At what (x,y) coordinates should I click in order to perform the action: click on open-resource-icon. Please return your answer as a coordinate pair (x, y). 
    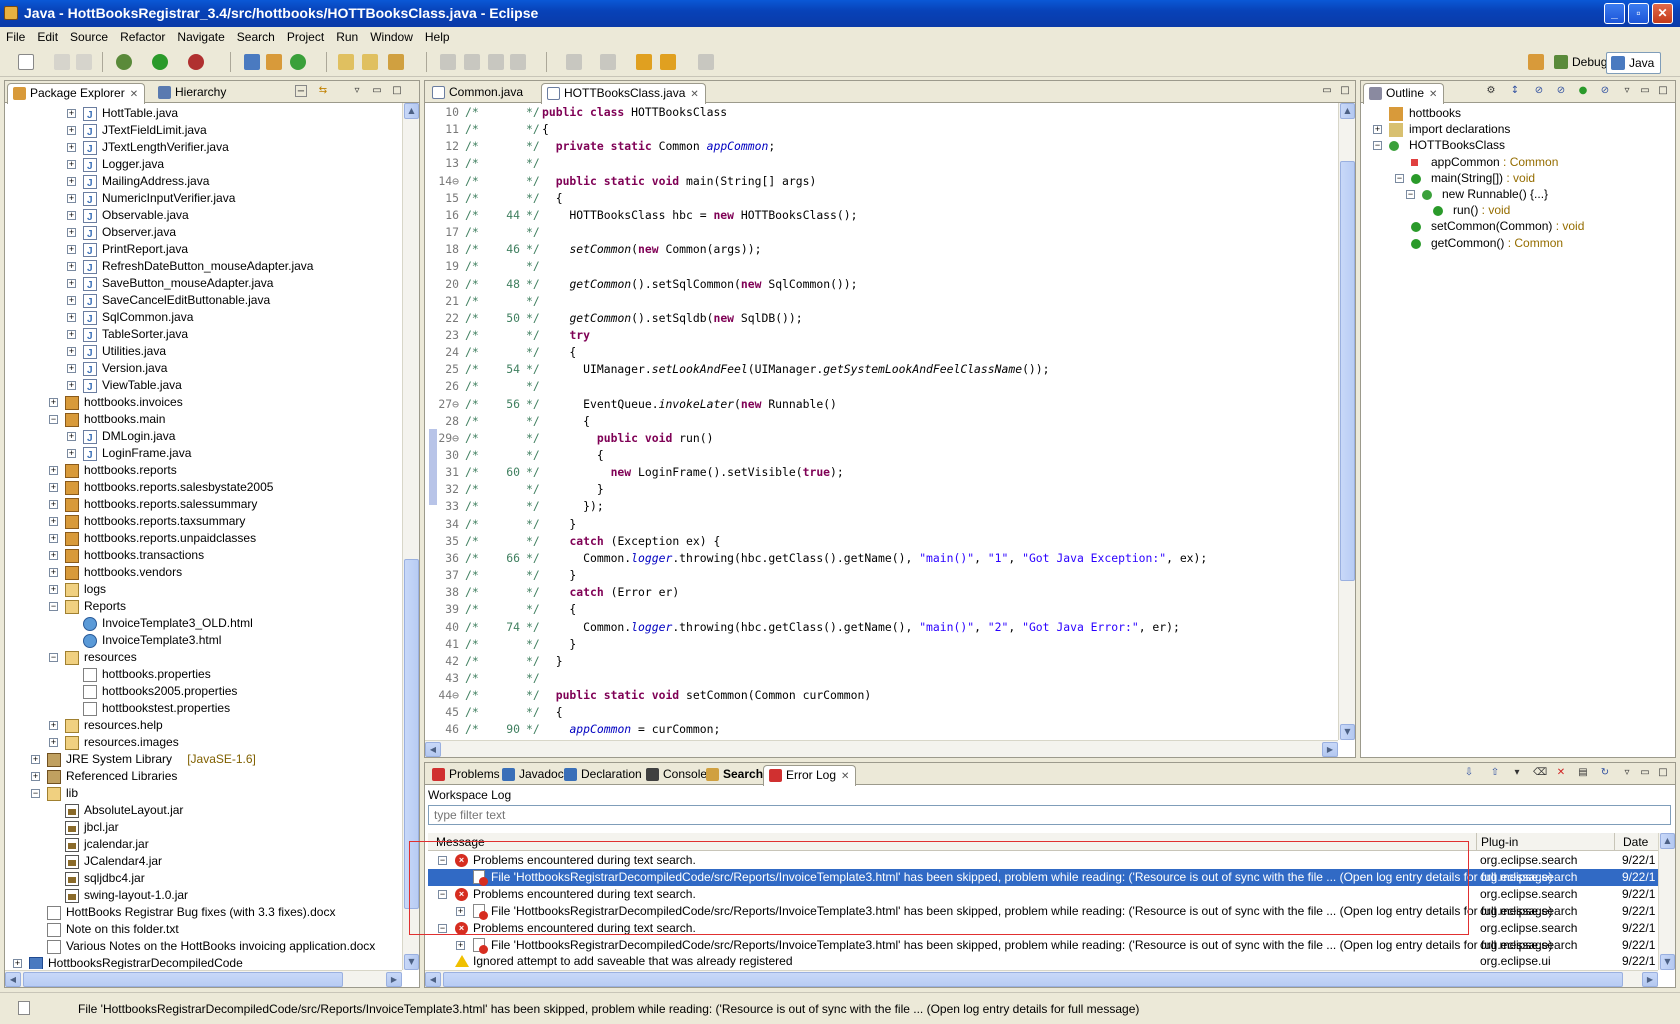
    Looking at the image, I should click on (370, 62).